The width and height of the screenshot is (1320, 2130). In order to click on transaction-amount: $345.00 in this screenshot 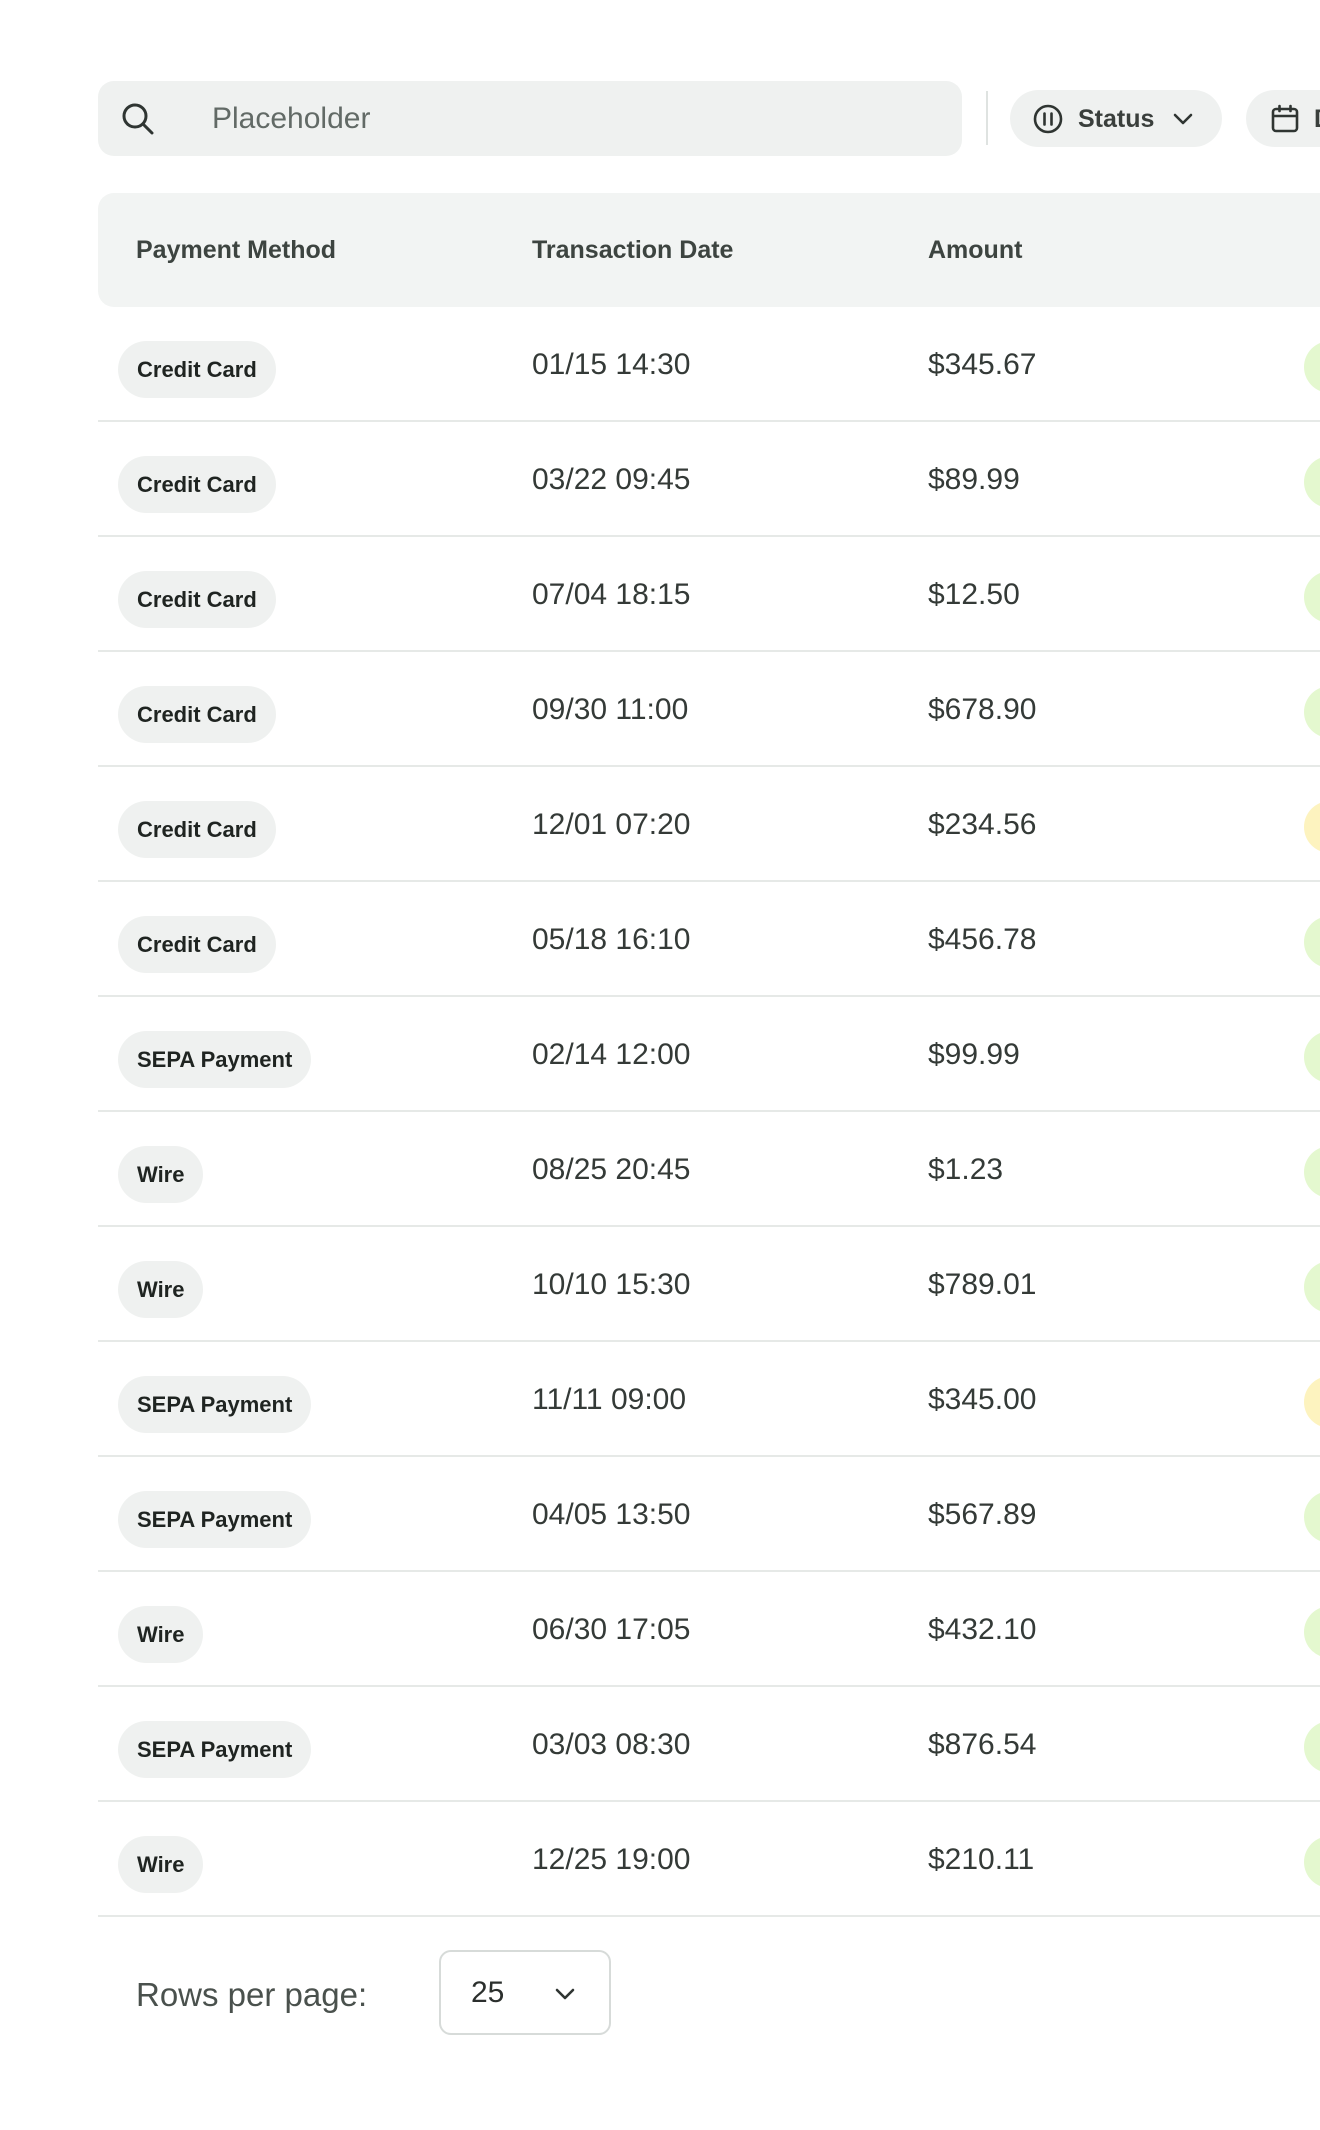, I will do `click(982, 1399)`.